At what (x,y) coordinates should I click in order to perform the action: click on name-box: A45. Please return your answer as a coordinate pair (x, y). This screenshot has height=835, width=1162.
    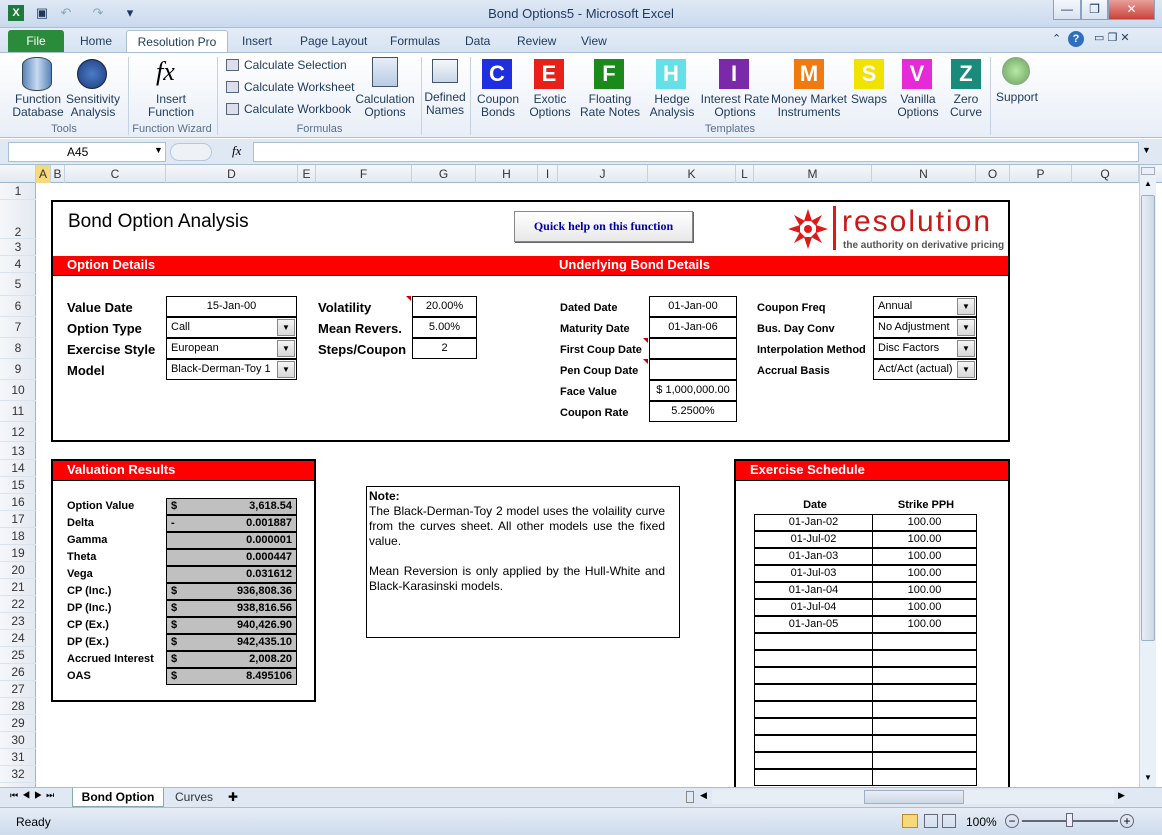
    Looking at the image, I should click on (87, 152).